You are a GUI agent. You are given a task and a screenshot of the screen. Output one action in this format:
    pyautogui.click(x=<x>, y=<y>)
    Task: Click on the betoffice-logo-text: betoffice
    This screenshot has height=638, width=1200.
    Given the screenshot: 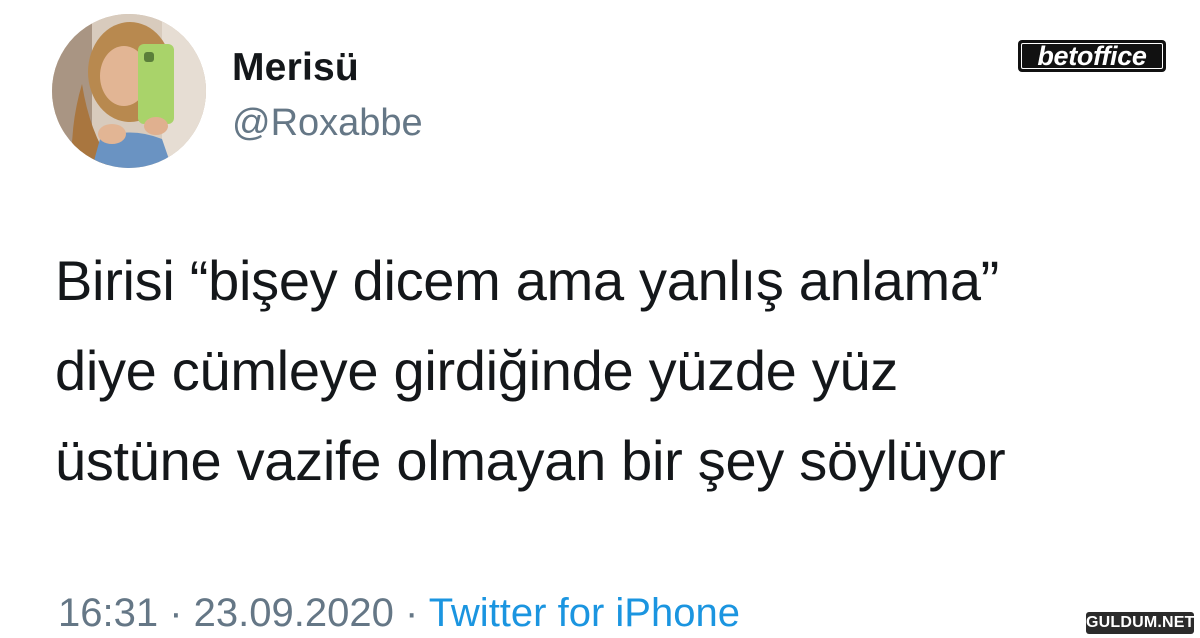 What is the action you would take?
    pyautogui.click(x=1092, y=56)
    